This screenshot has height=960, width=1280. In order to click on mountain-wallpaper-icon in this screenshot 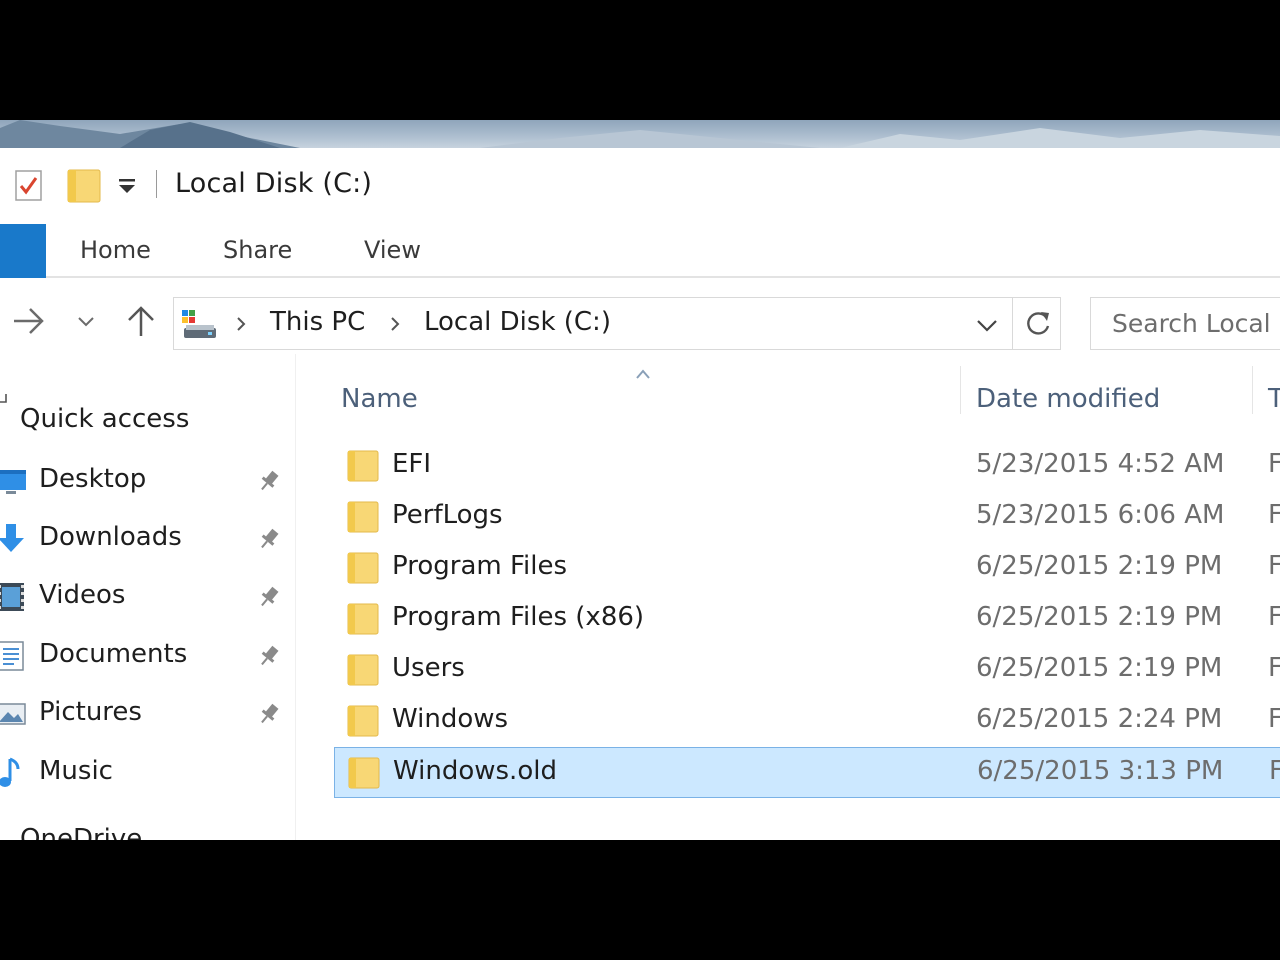, I will do `click(640, 134)`.